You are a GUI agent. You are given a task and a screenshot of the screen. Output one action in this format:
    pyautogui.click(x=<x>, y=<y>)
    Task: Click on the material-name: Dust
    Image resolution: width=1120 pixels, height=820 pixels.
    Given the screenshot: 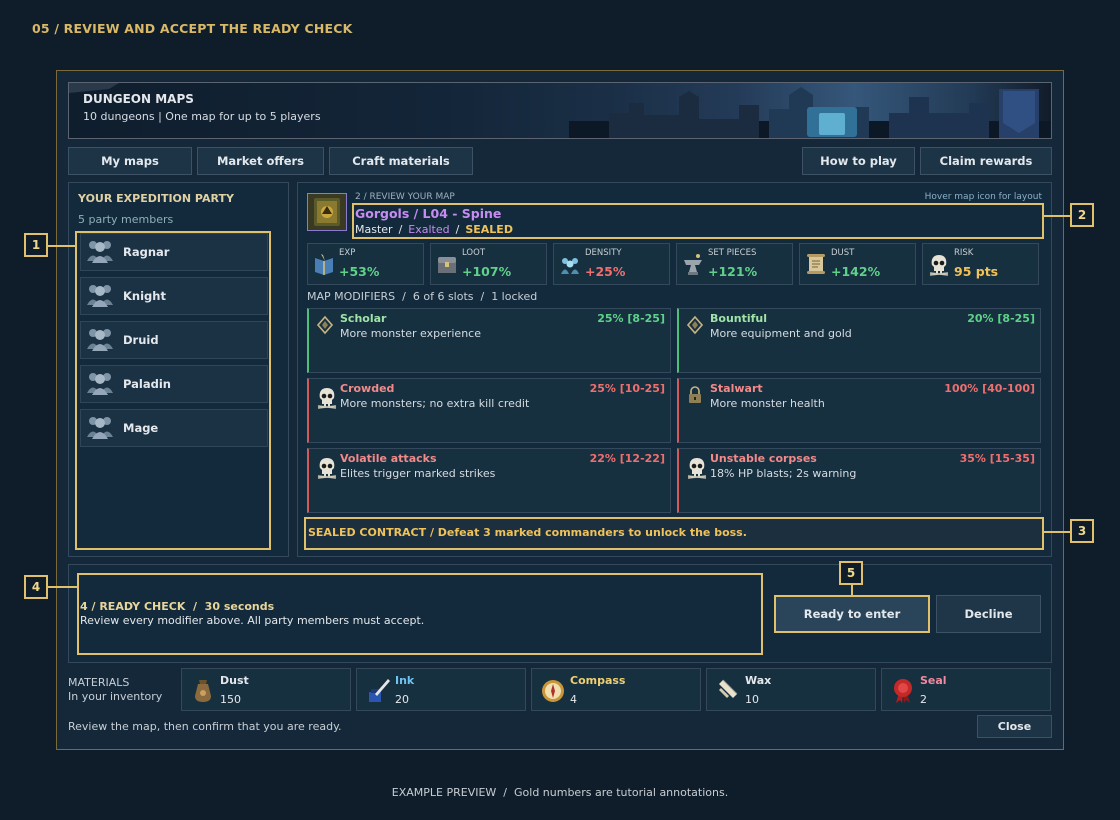 What is the action you would take?
    pyautogui.click(x=234, y=680)
    